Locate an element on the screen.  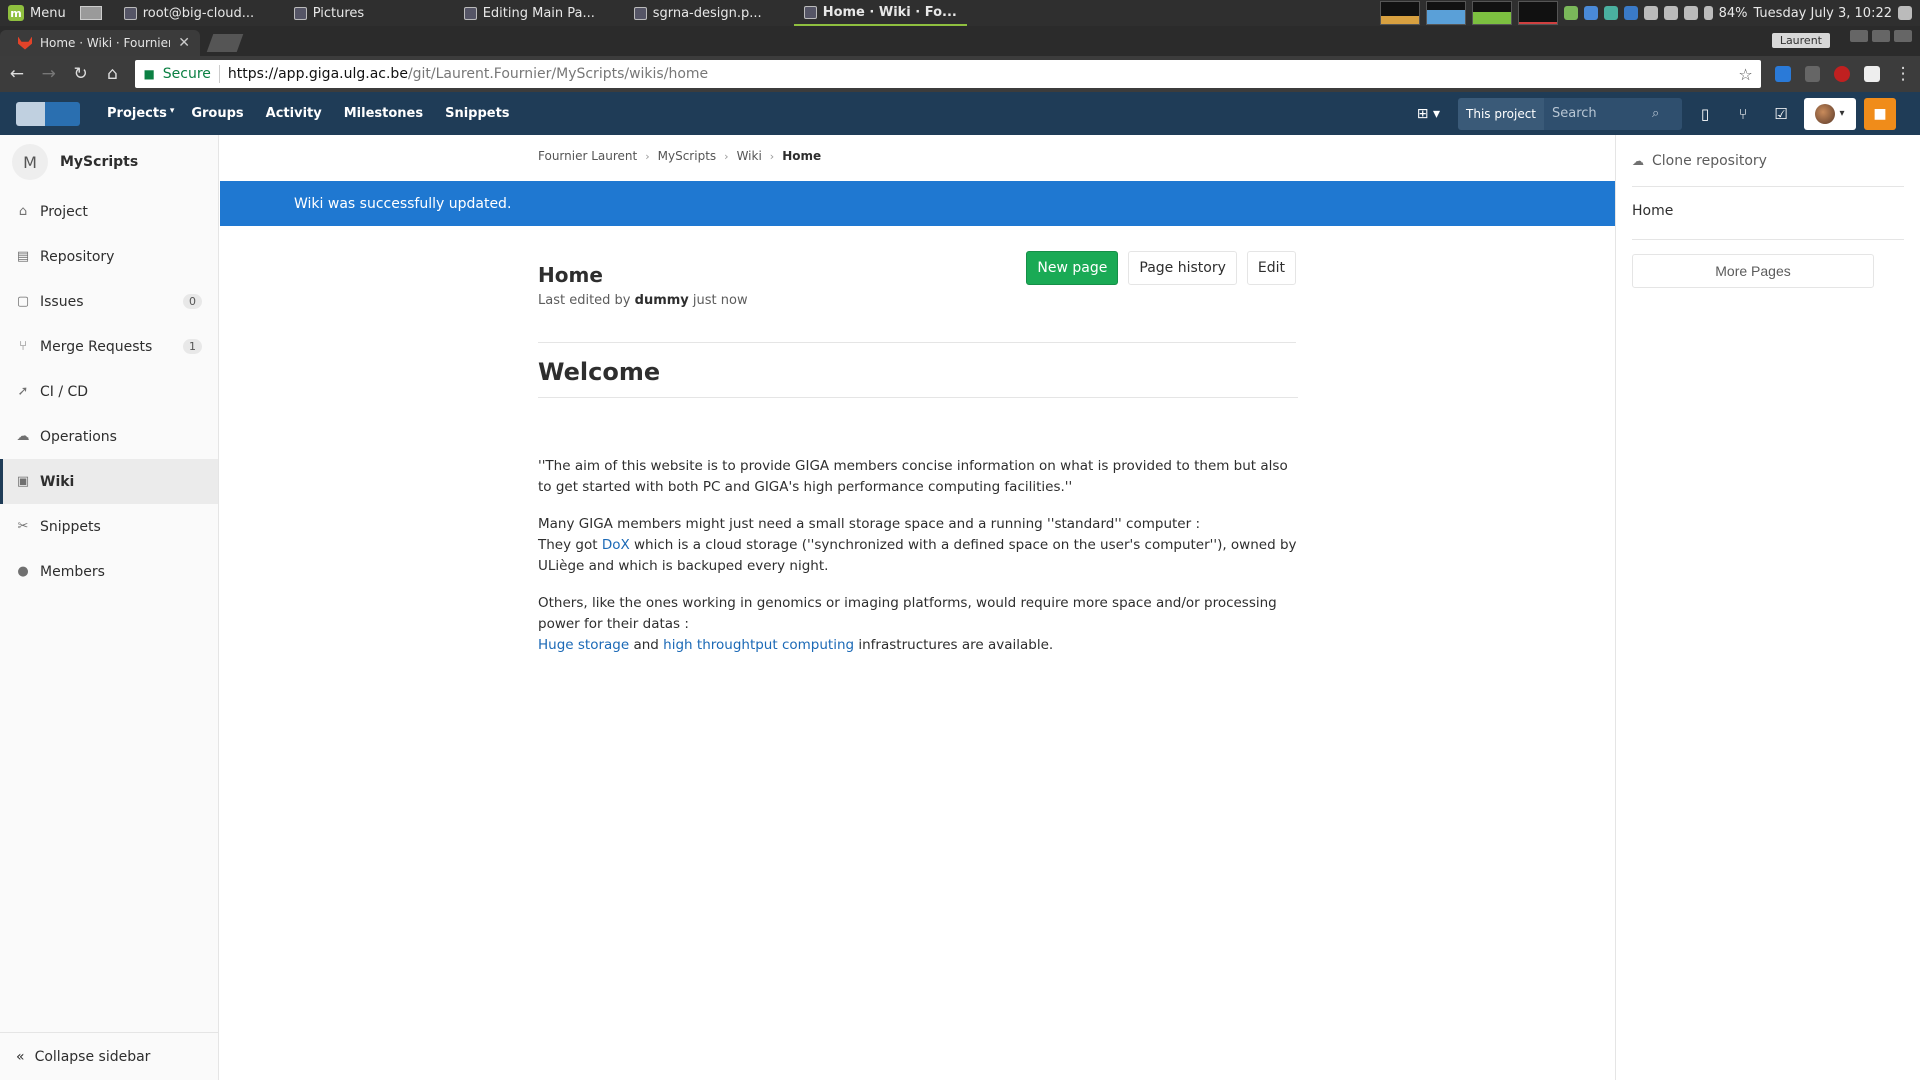
browser-menu-icon: ⋮ is located at coordinates (1903, 74).